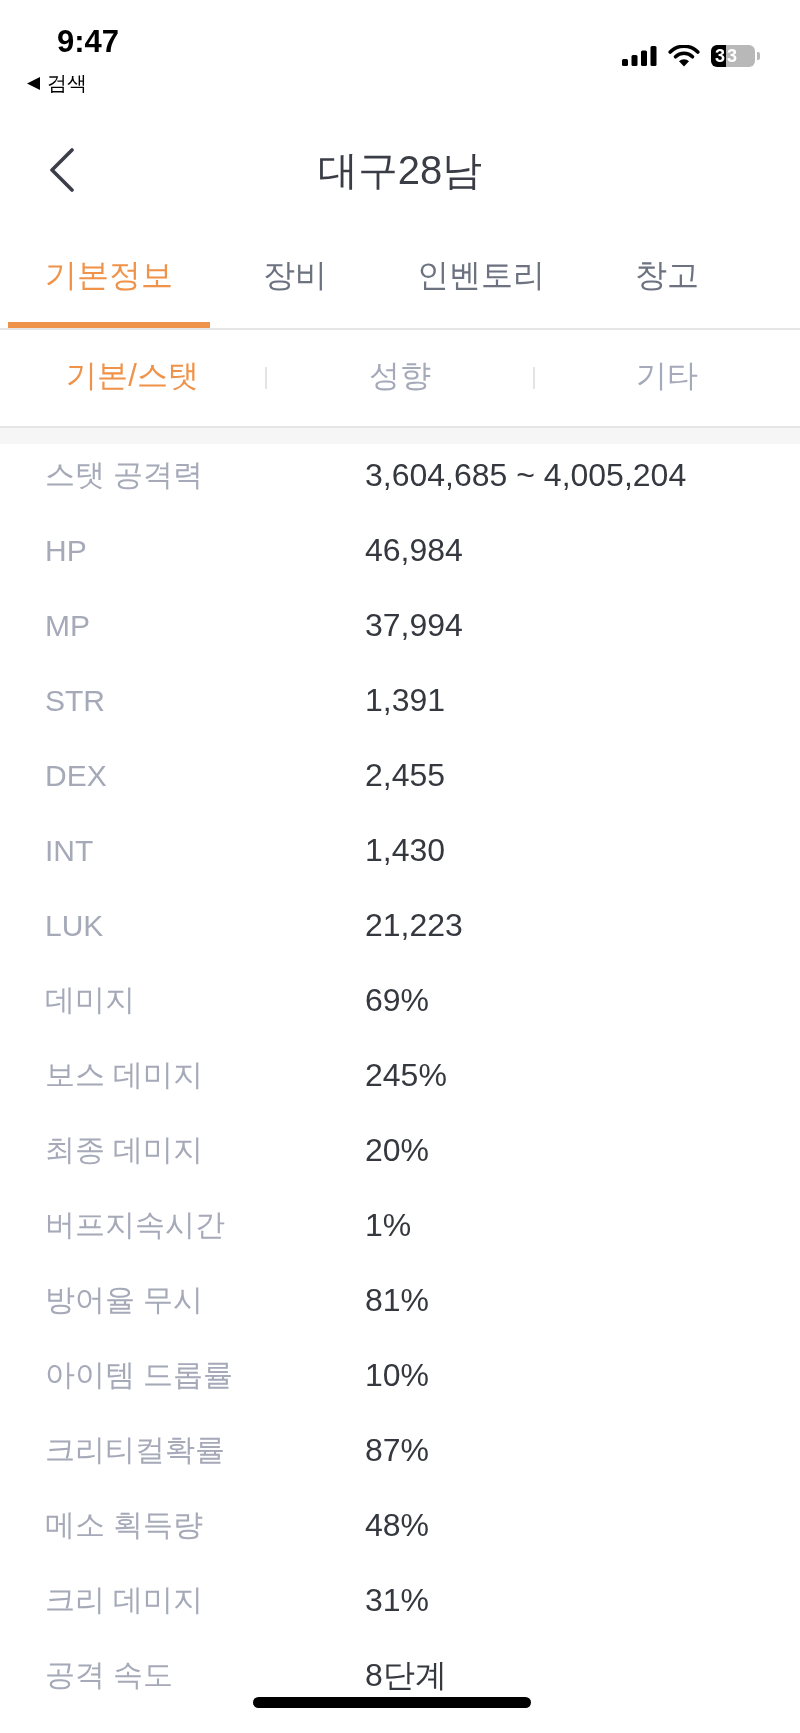 This screenshot has width=800, height=1733. Describe the element at coordinates (139, 1375) in the screenshot. I see `stat-label: 아이템 드롭률` at that location.